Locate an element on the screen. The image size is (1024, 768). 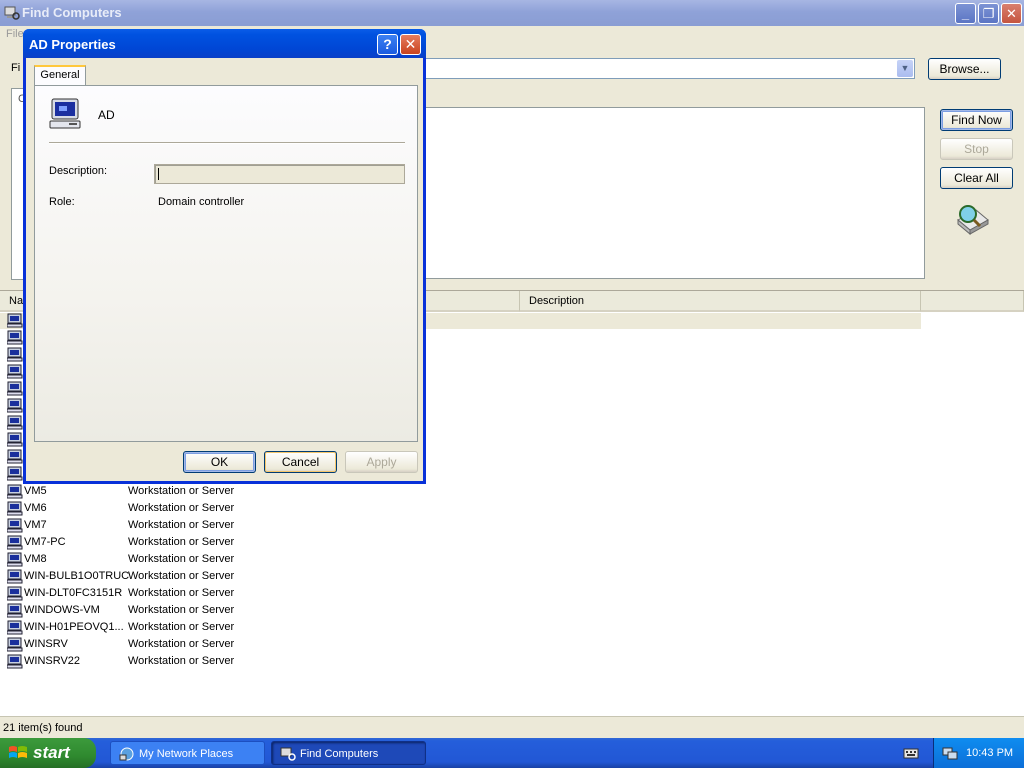
dialog-close-button: ✕ is located at coordinates (410, 44).